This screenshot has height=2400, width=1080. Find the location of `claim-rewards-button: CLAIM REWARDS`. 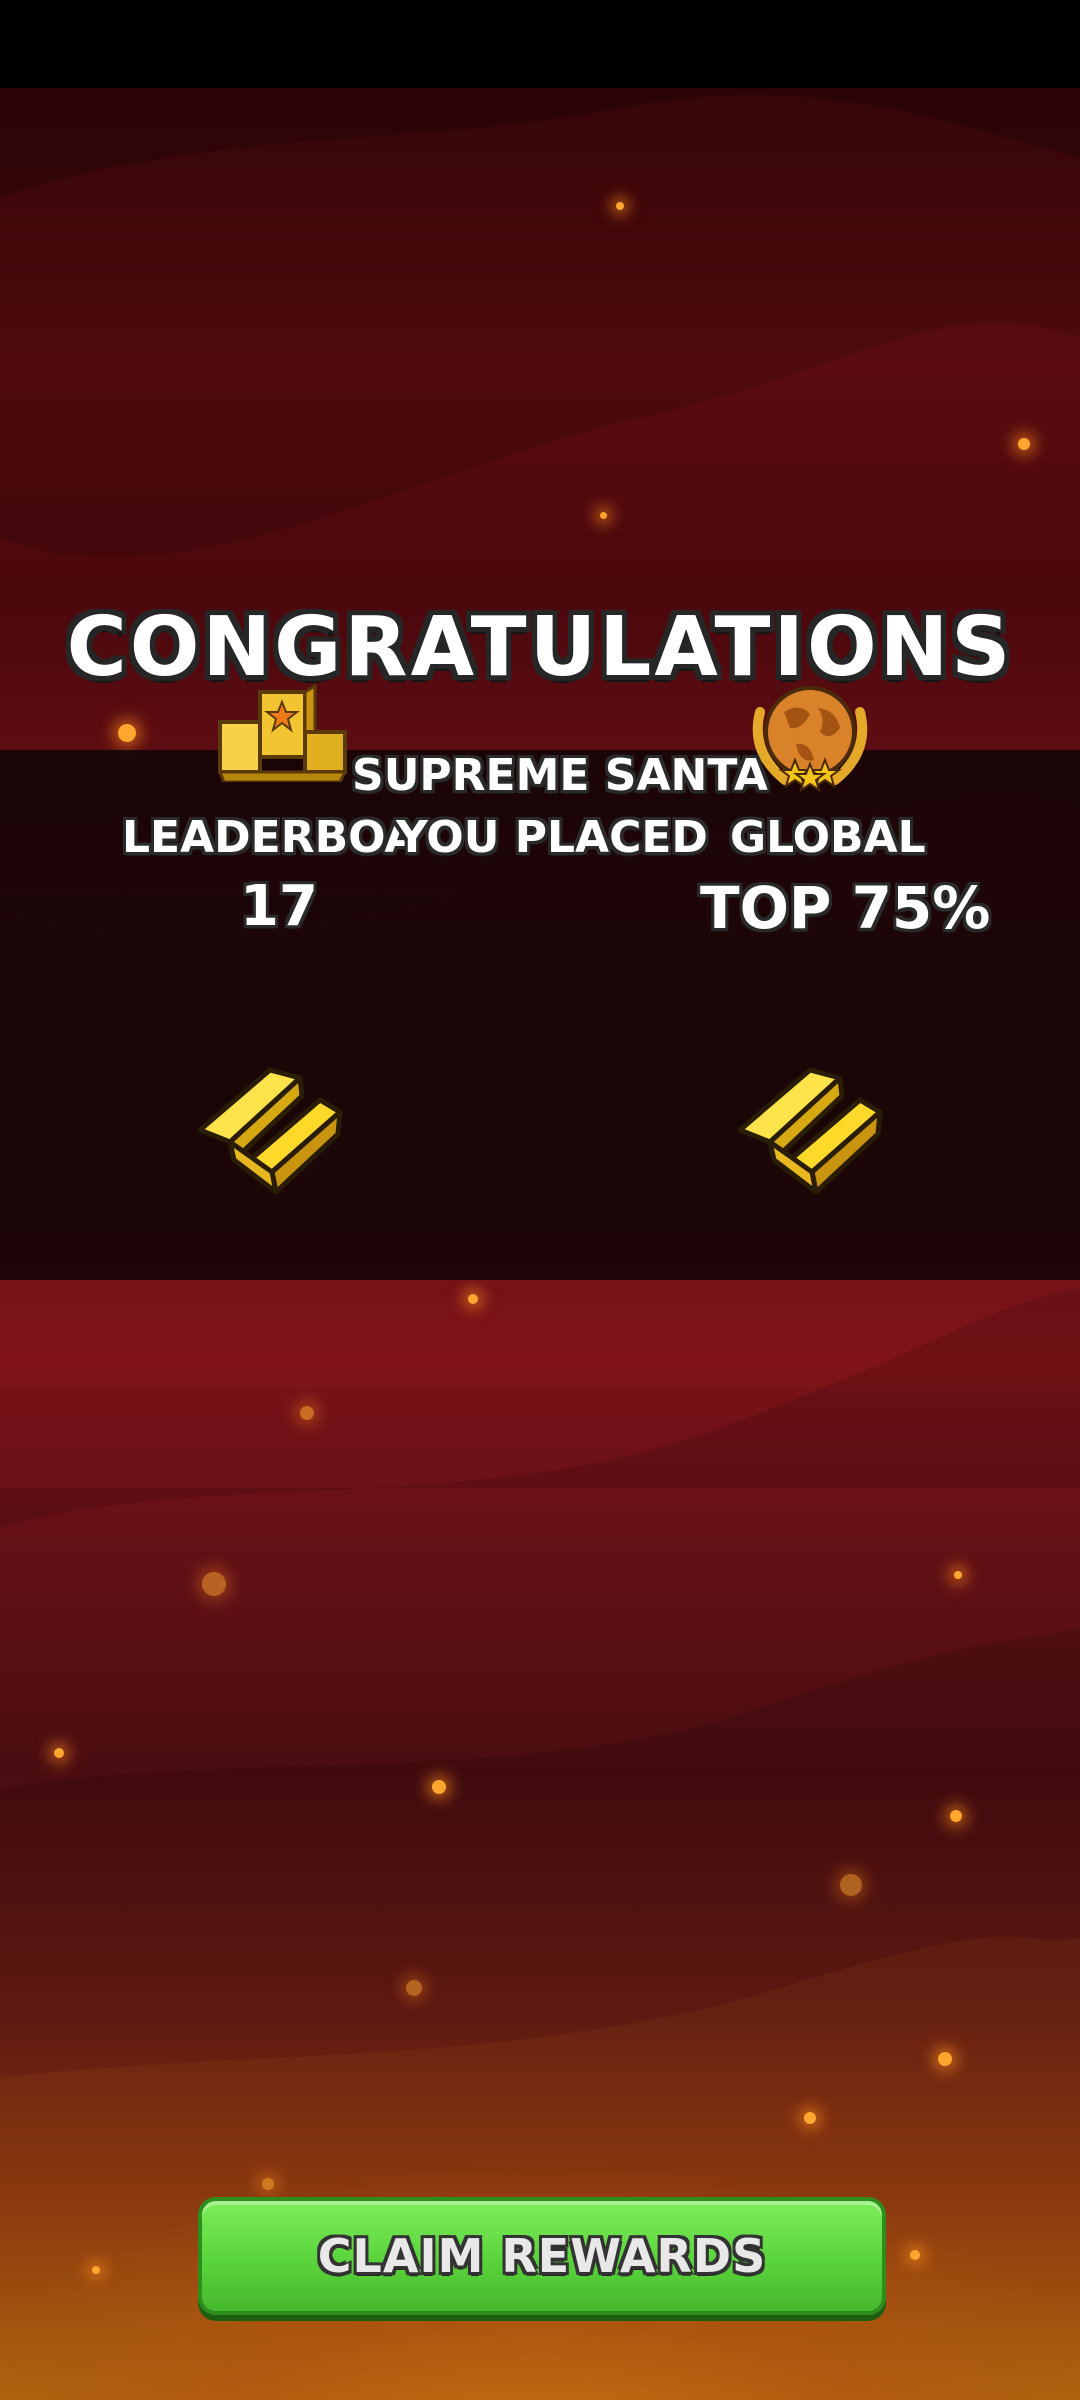

claim-rewards-button: CLAIM REWARDS is located at coordinates (542, 2256).